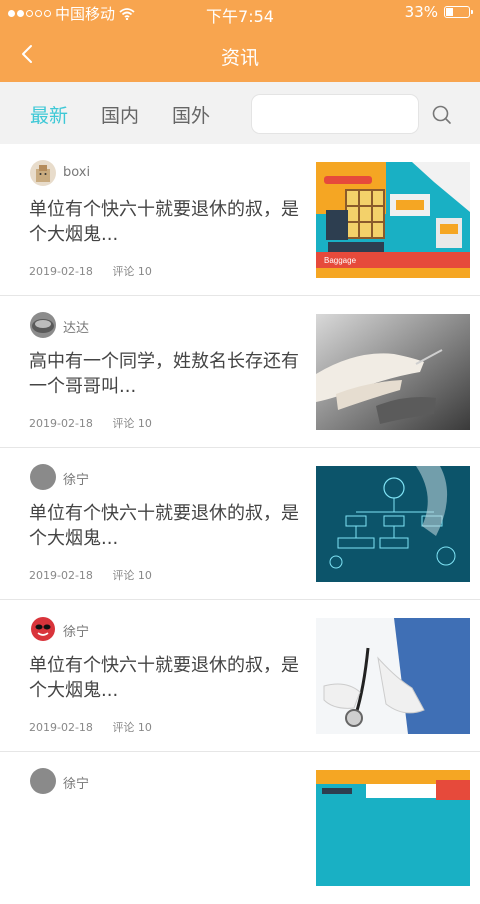 This screenshot has width=480, height=904. Describe the element at coordinates (120, 114) in the screenshot. I see `tab-domestic: 国内` at that location.